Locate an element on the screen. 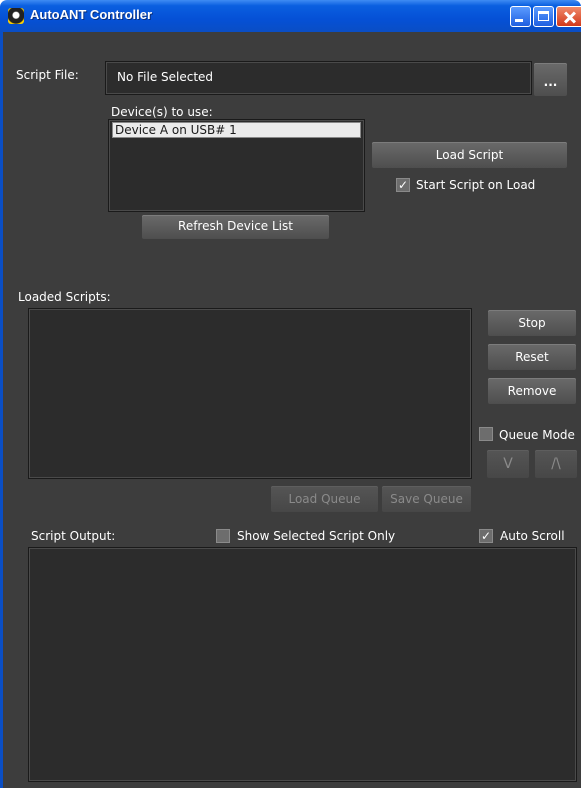  app-icon is located at coordinates (16, 16).